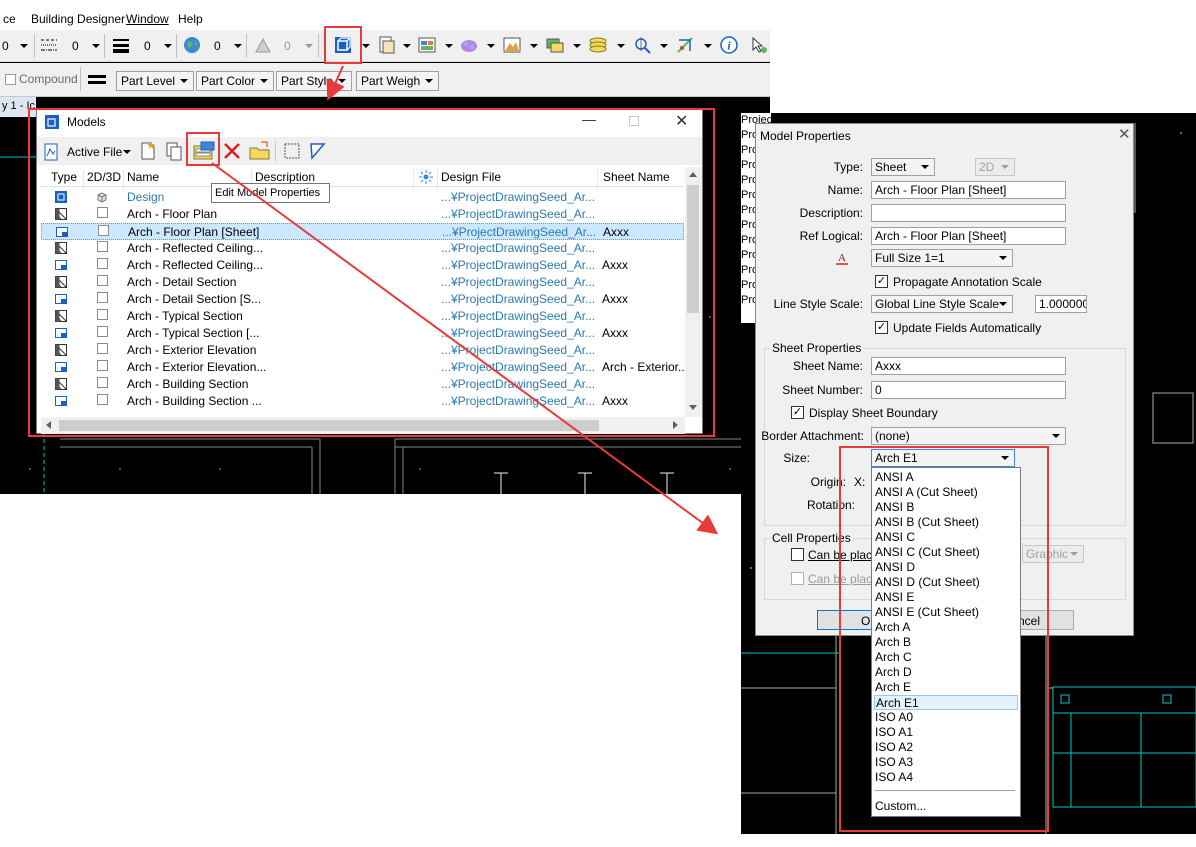 The height and width of the screenshot is (847, 1196). I want to click on part-color-dropdown: Part Color, so click(235, 81).